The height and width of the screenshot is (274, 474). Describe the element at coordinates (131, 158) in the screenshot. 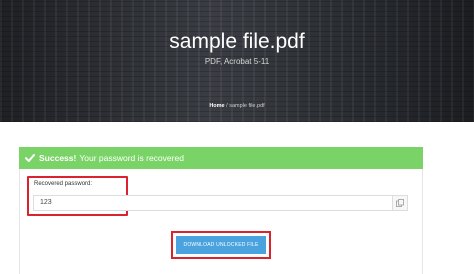

I see `alert-message: Your password is recovered` at that location.